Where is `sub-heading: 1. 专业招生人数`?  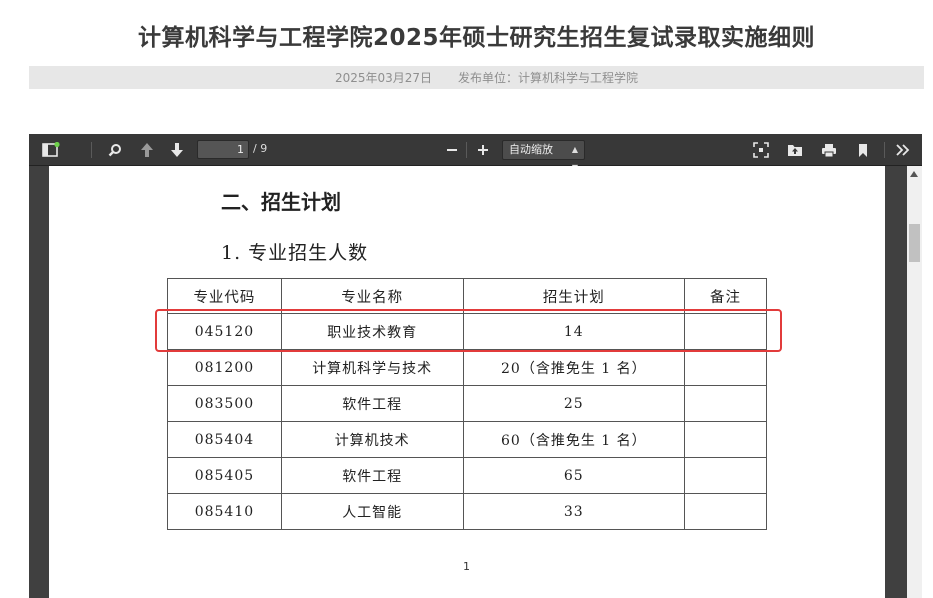
sub-heading: 1. 专业招生人数 is located at coordinates (295, 253).